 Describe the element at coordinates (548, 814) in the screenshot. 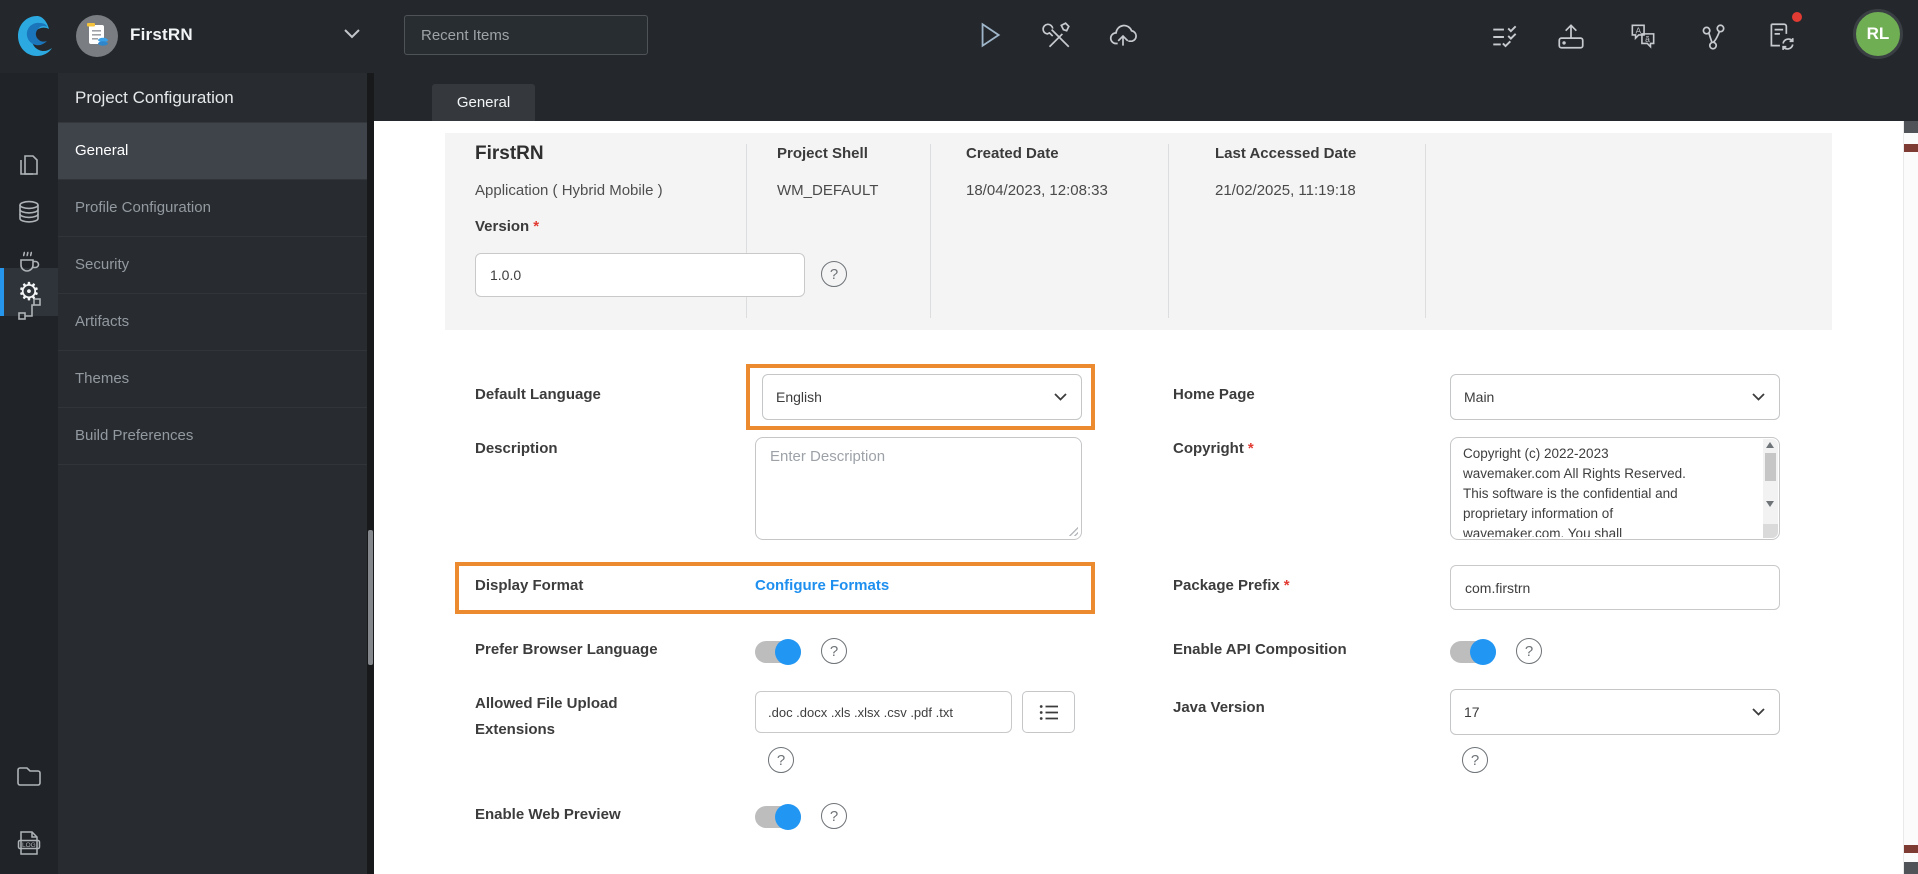

I see `enable-web-preview-label: Enable Web Preview` at that location.